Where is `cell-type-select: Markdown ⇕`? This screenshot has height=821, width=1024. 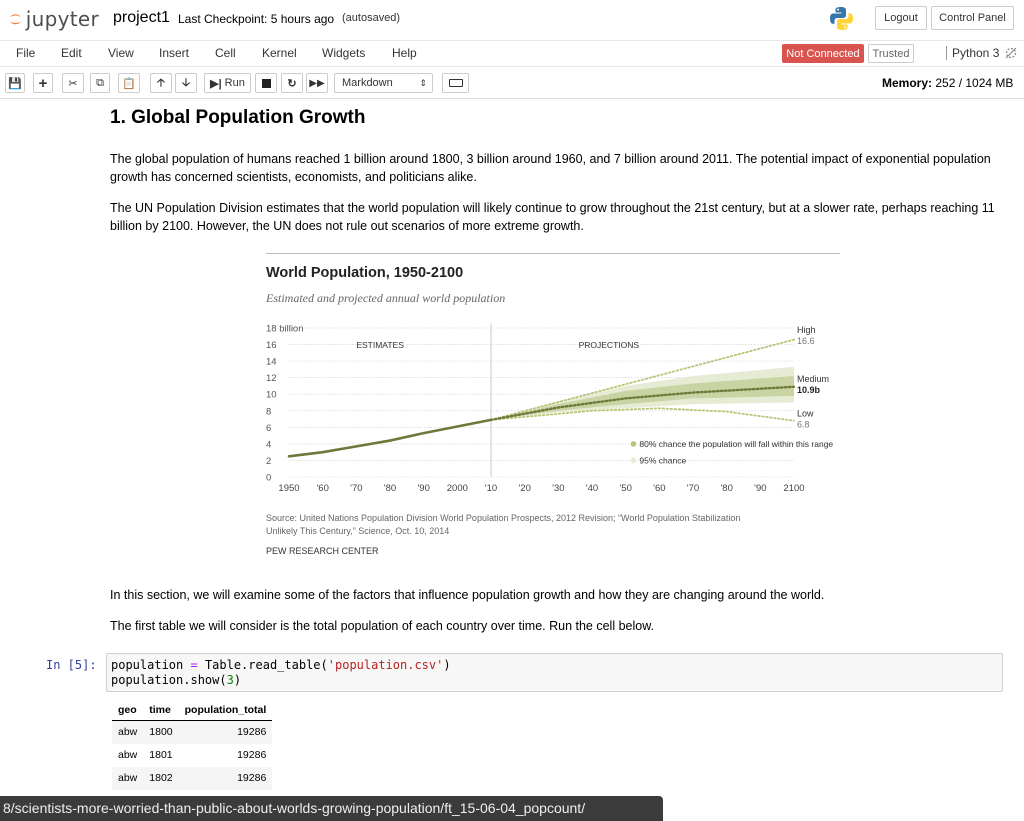
cell-type-select: Markdown ⇕ is located at coordinates (383, 83).